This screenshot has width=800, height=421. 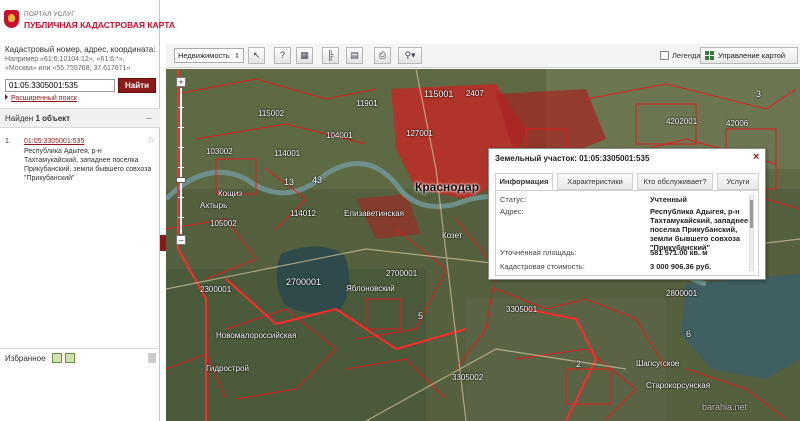 I want to click on tab-services: Услуги, so click(x=738, y=181).